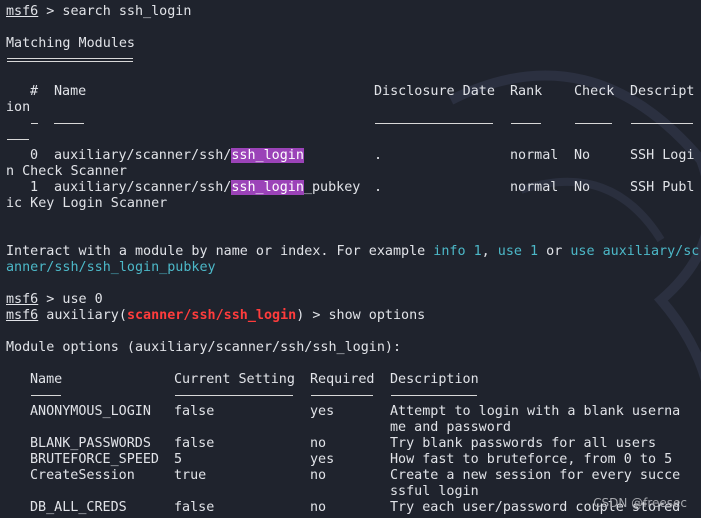  I want to click on opt-col-description: Description, so click(434, 379).